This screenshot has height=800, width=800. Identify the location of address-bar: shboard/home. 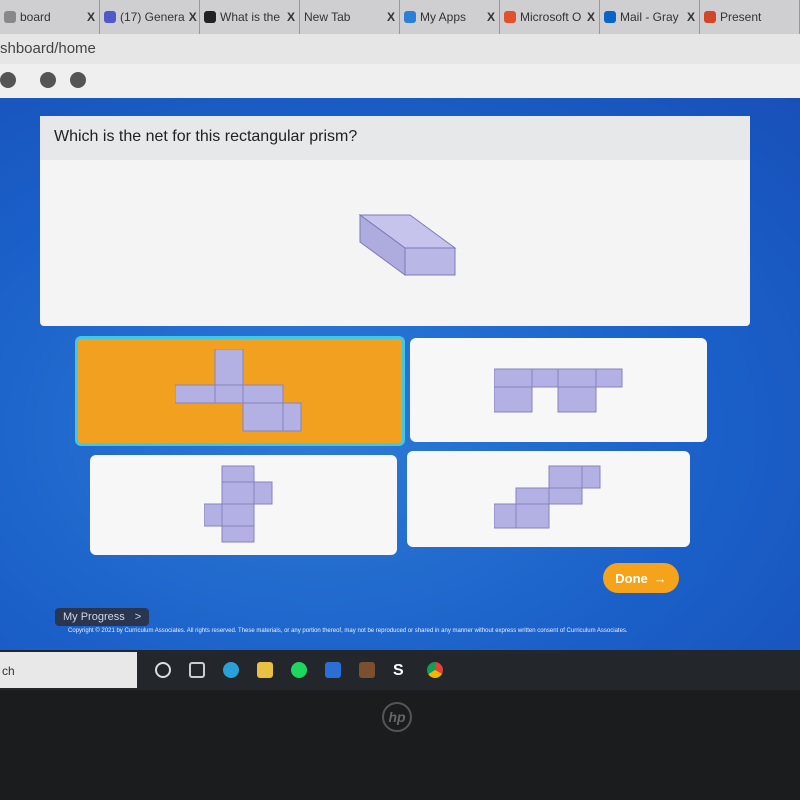
(400, 49).